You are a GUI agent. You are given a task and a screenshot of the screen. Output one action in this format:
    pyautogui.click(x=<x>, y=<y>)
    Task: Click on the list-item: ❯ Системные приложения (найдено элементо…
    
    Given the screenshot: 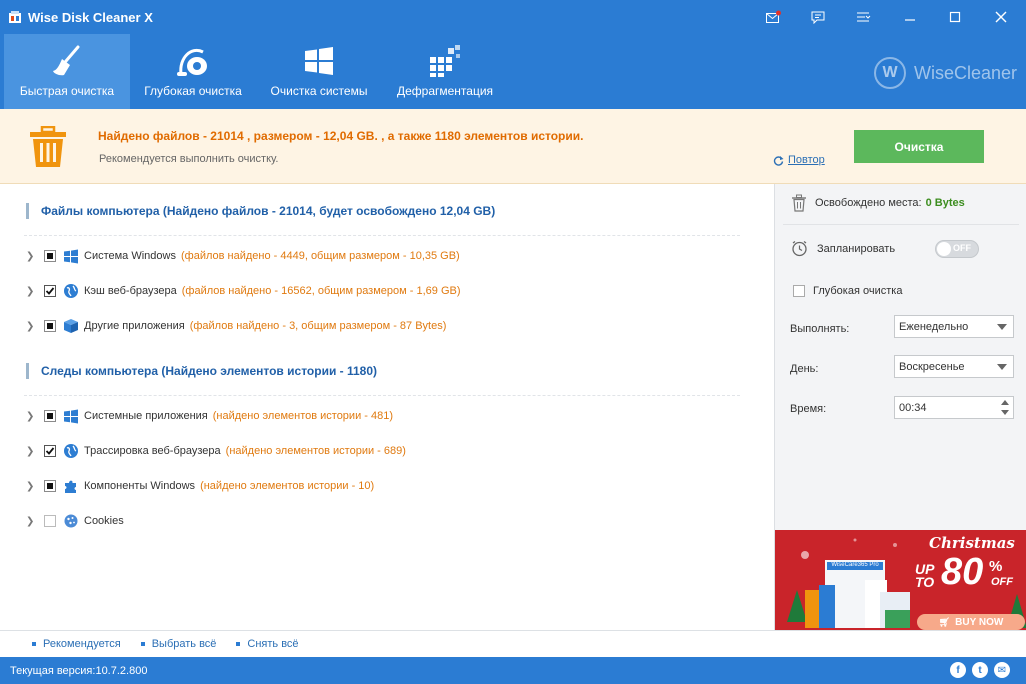 What is the action you would take?
    pyautogui.click(x=209, y=416)
    